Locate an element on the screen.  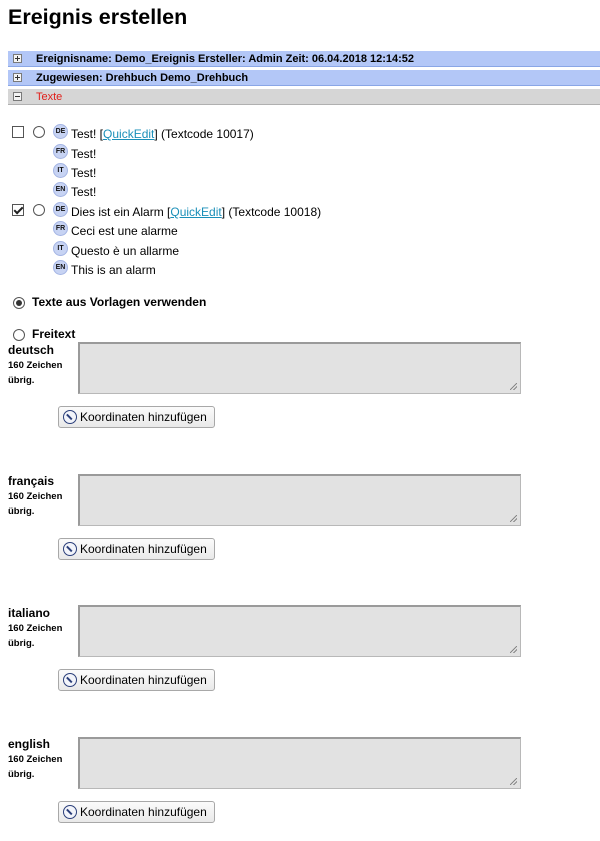
text-line-text: Test! [ is located at coordinates (87, 134).